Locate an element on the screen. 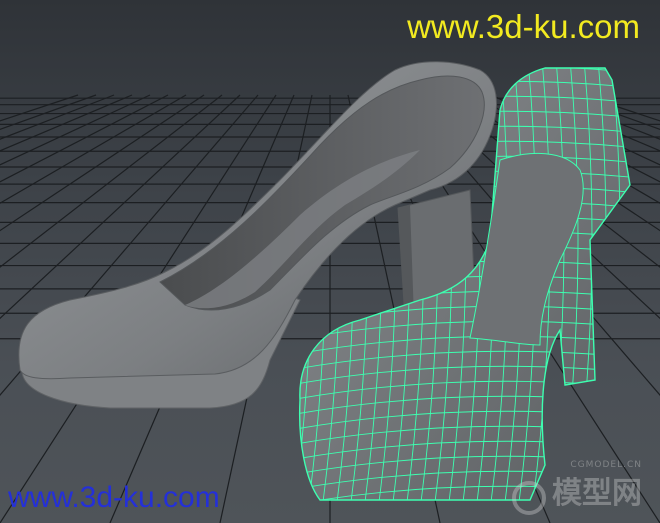  watermark-top: www.3d-ku.com is located at coordinates (523, 26).